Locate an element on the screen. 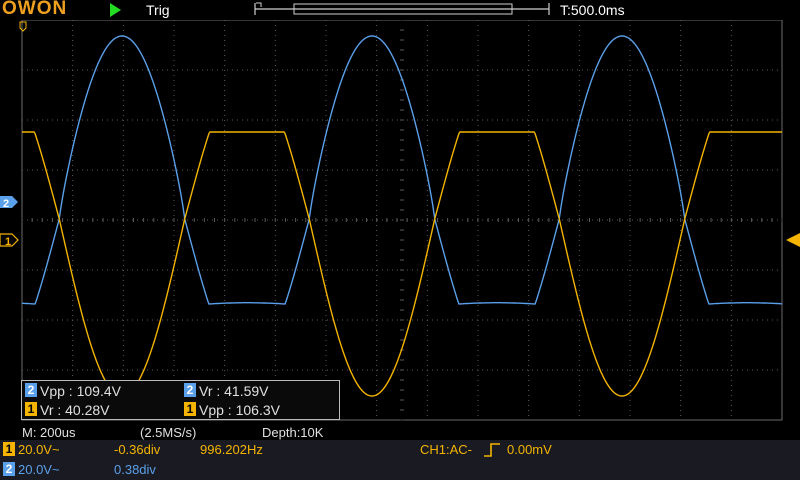 The width and height of the screenshot is (800, 480). measurement-item: 1 Vpp : 106.3V is located at coordinates (232, 410).